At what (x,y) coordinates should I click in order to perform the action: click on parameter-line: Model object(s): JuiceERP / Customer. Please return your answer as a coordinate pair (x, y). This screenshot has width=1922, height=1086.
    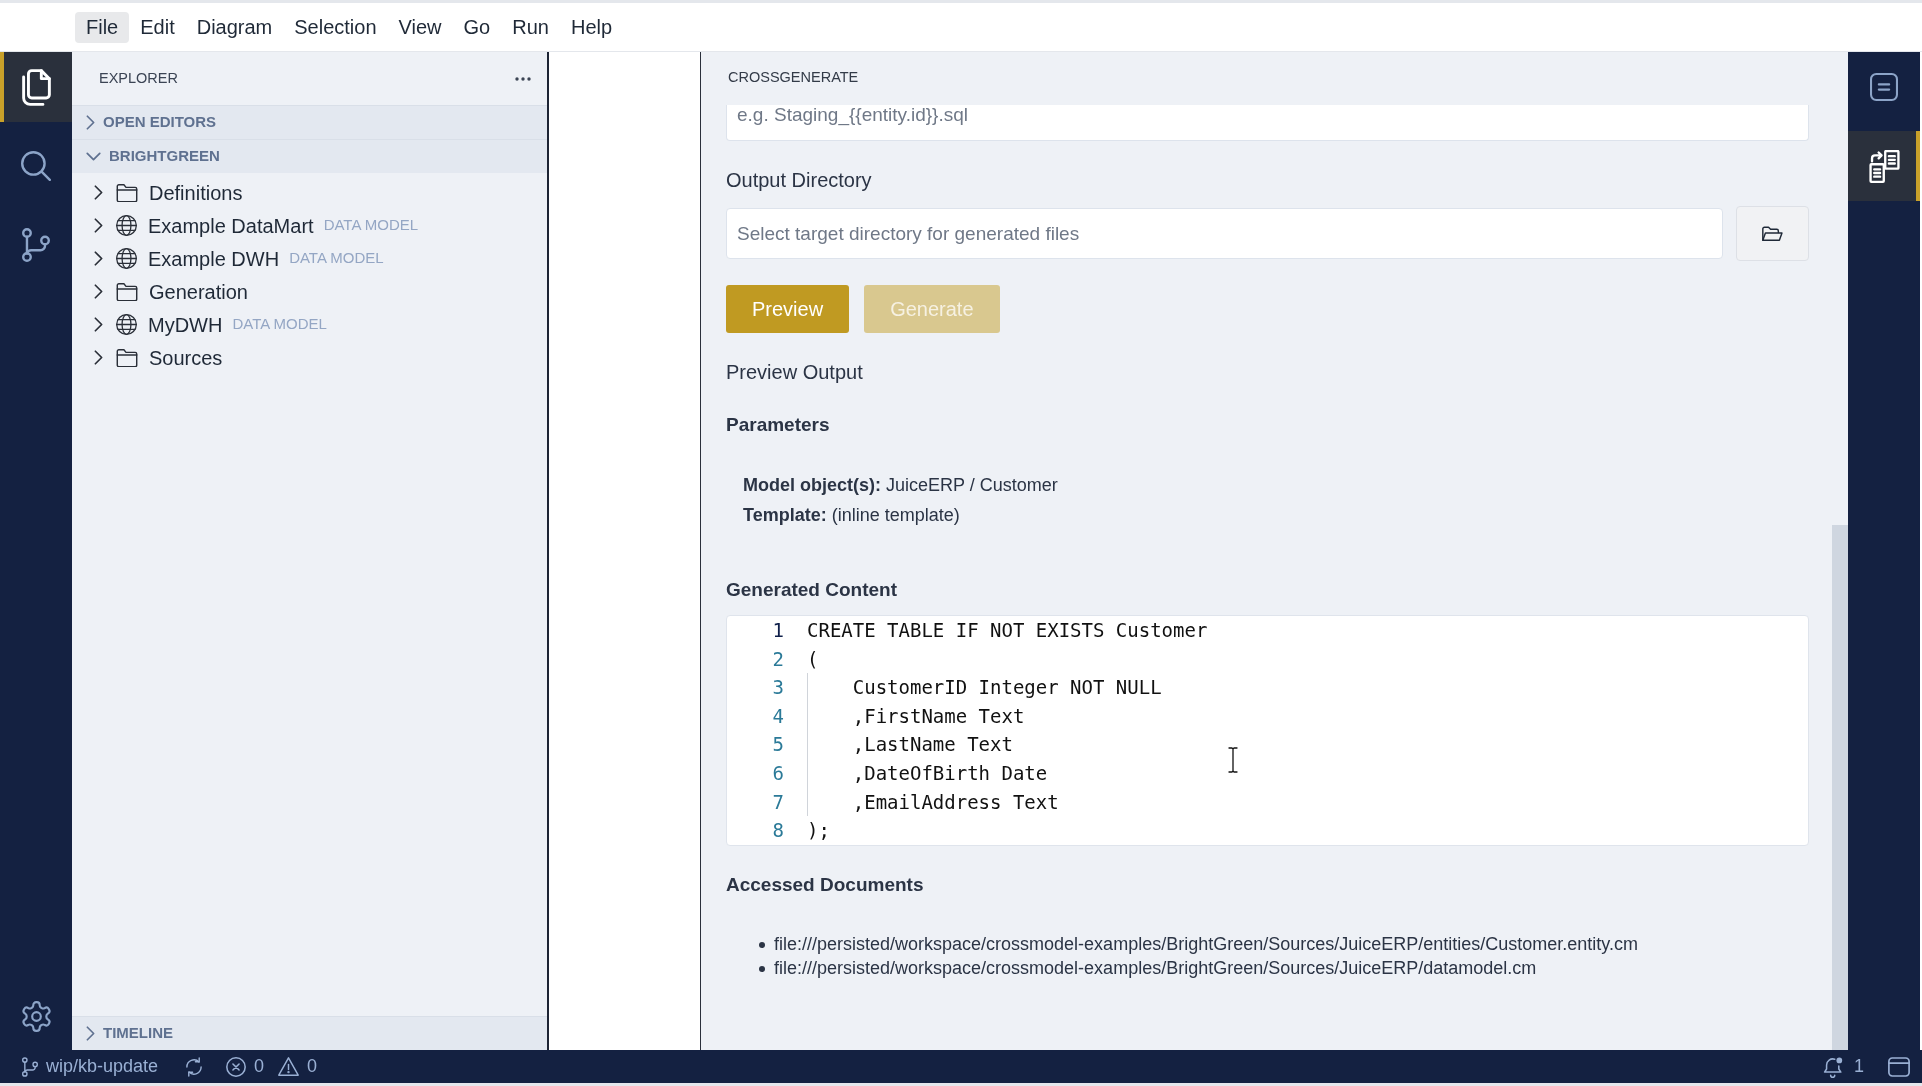
    Looking at the image, I should click on (901, 485).